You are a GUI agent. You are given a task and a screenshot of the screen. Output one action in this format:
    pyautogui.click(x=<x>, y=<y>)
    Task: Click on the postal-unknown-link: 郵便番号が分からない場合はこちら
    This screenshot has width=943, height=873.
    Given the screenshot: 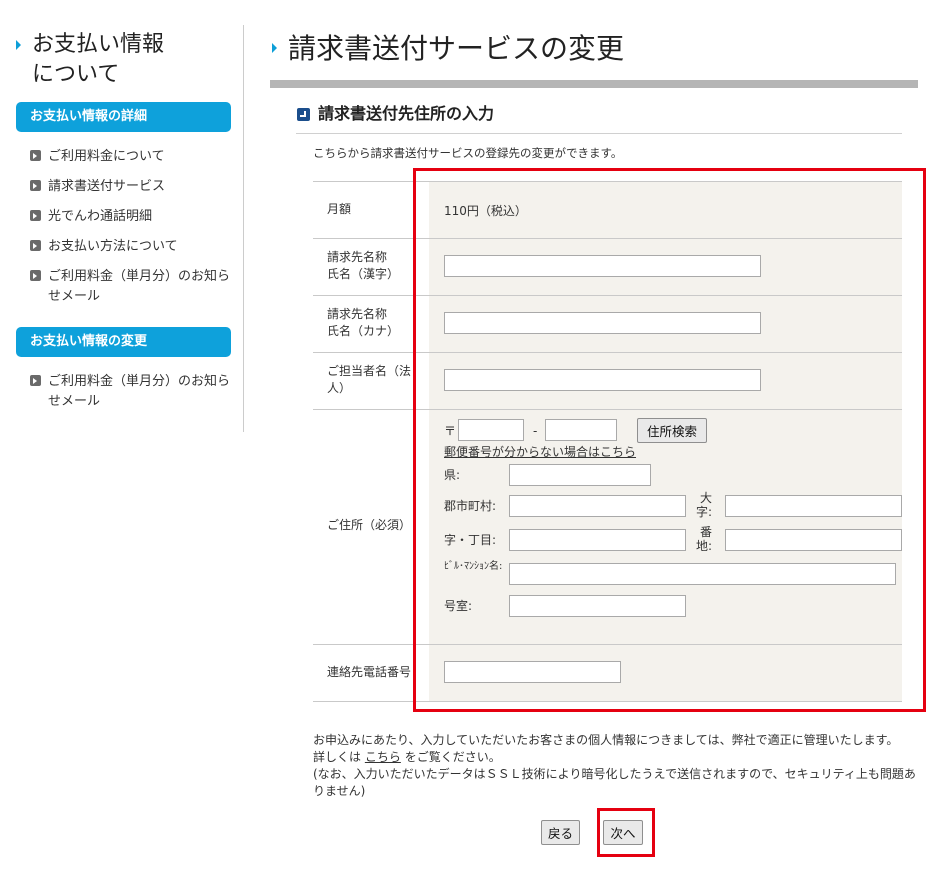 What is the action you would take?
    pyautogui.click(x=540, y=452)
    